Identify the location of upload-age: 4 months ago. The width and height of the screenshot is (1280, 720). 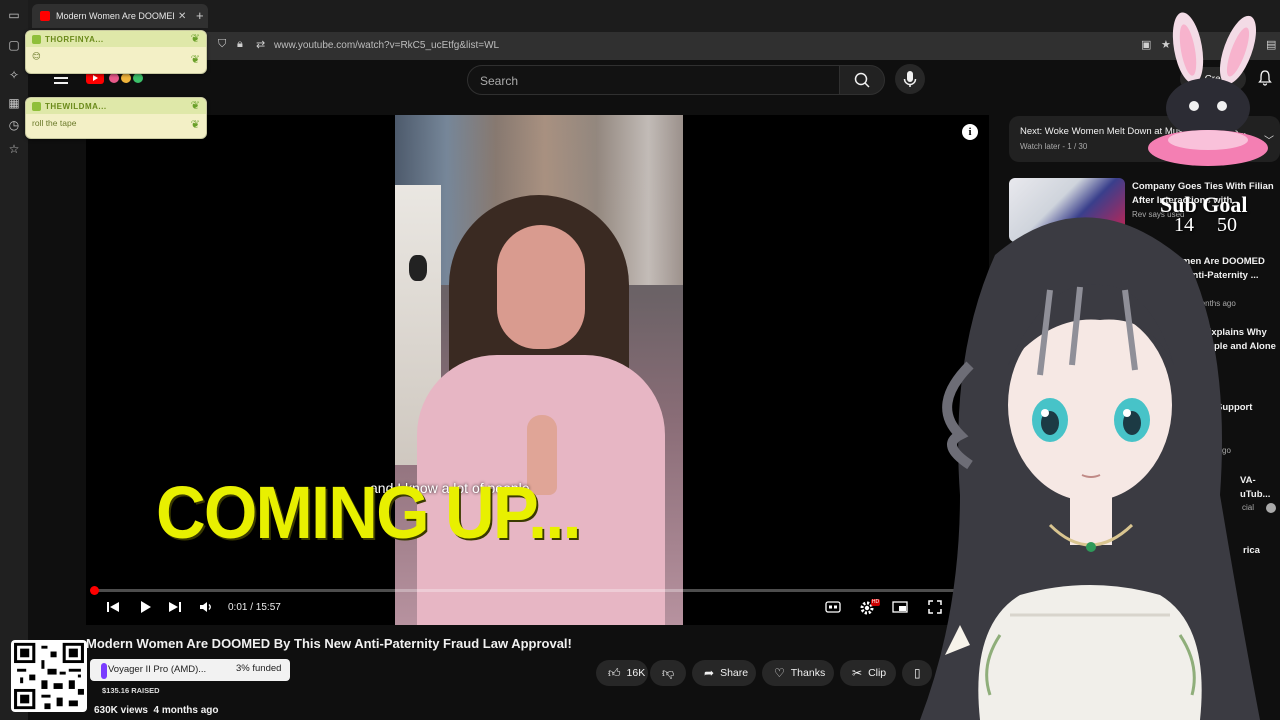
(186, 710).